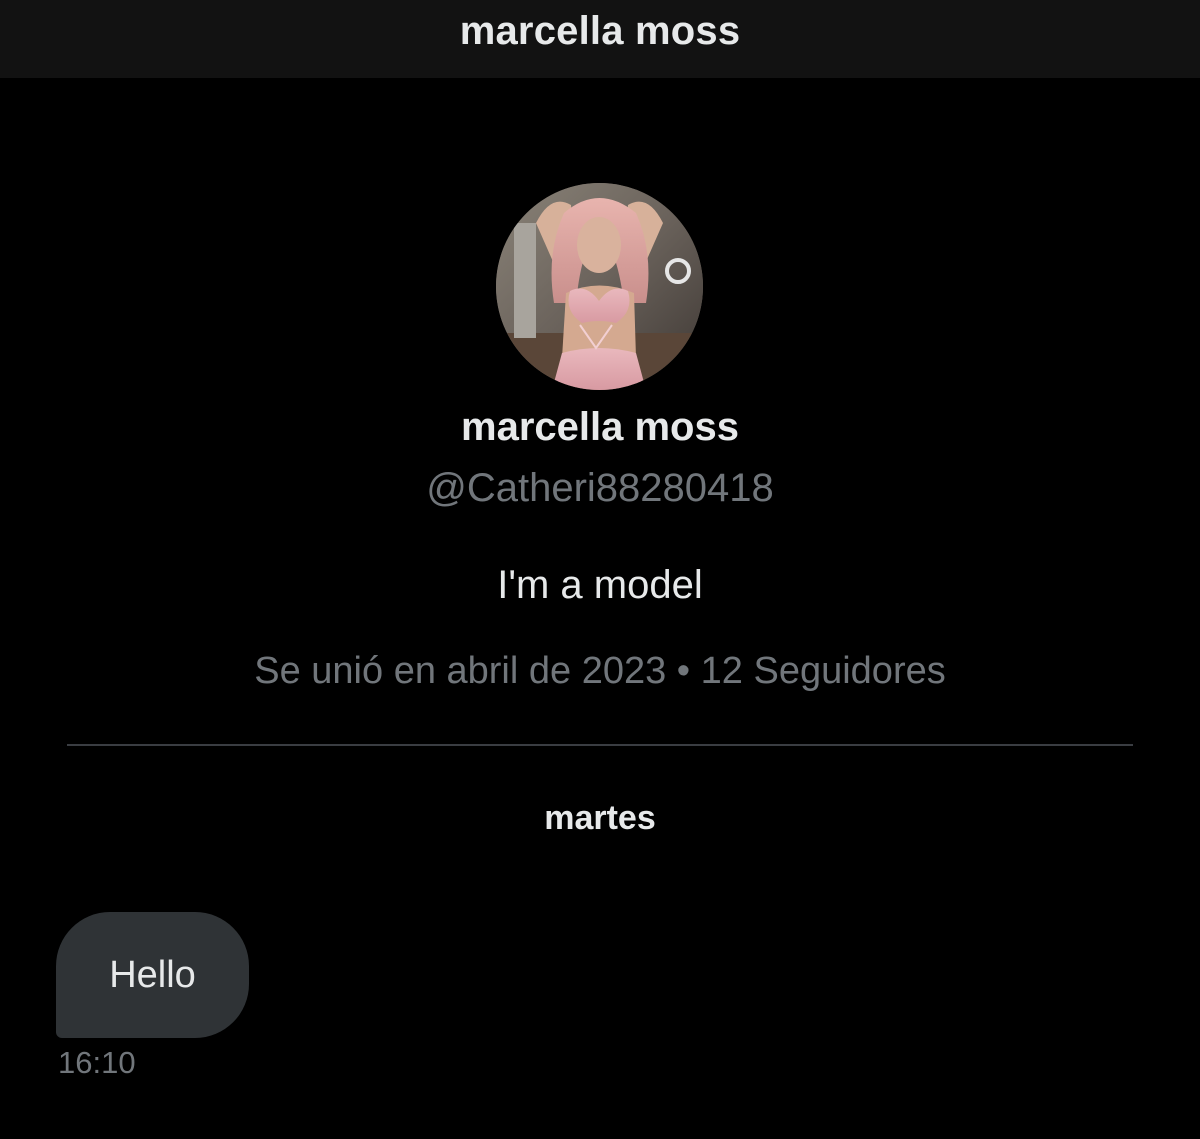  I want to click on avatar, so click(599, 286).